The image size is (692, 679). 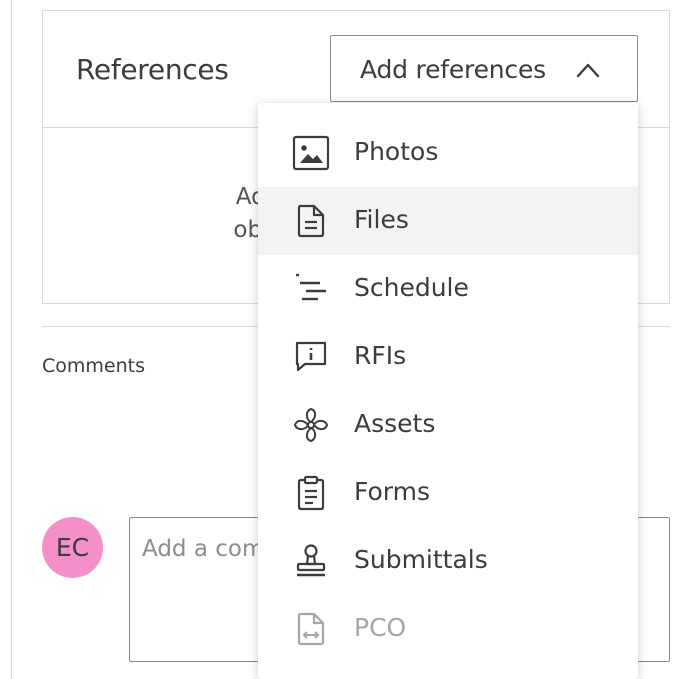 What do you see at coordinates (395, 423) in the screenshot?
I see `menu-item-label: Assets` at bounding box center [395, 423].